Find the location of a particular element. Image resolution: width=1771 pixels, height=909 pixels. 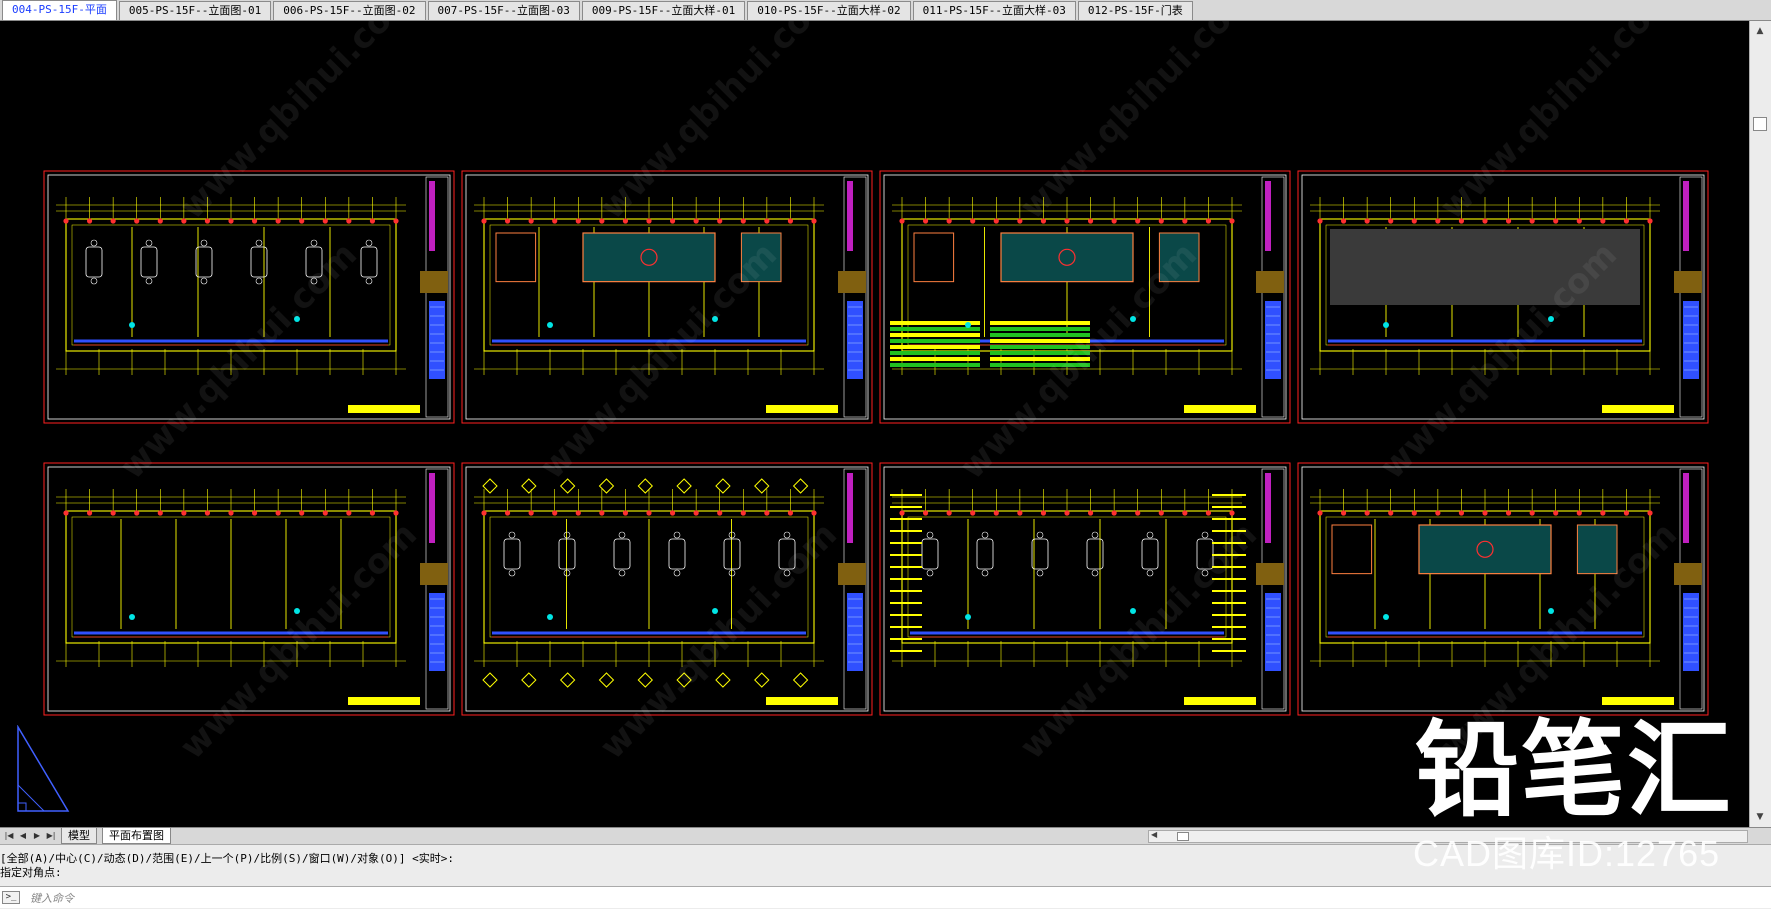

nav-last-icon: ▶| is located at coordinates (51, 836).